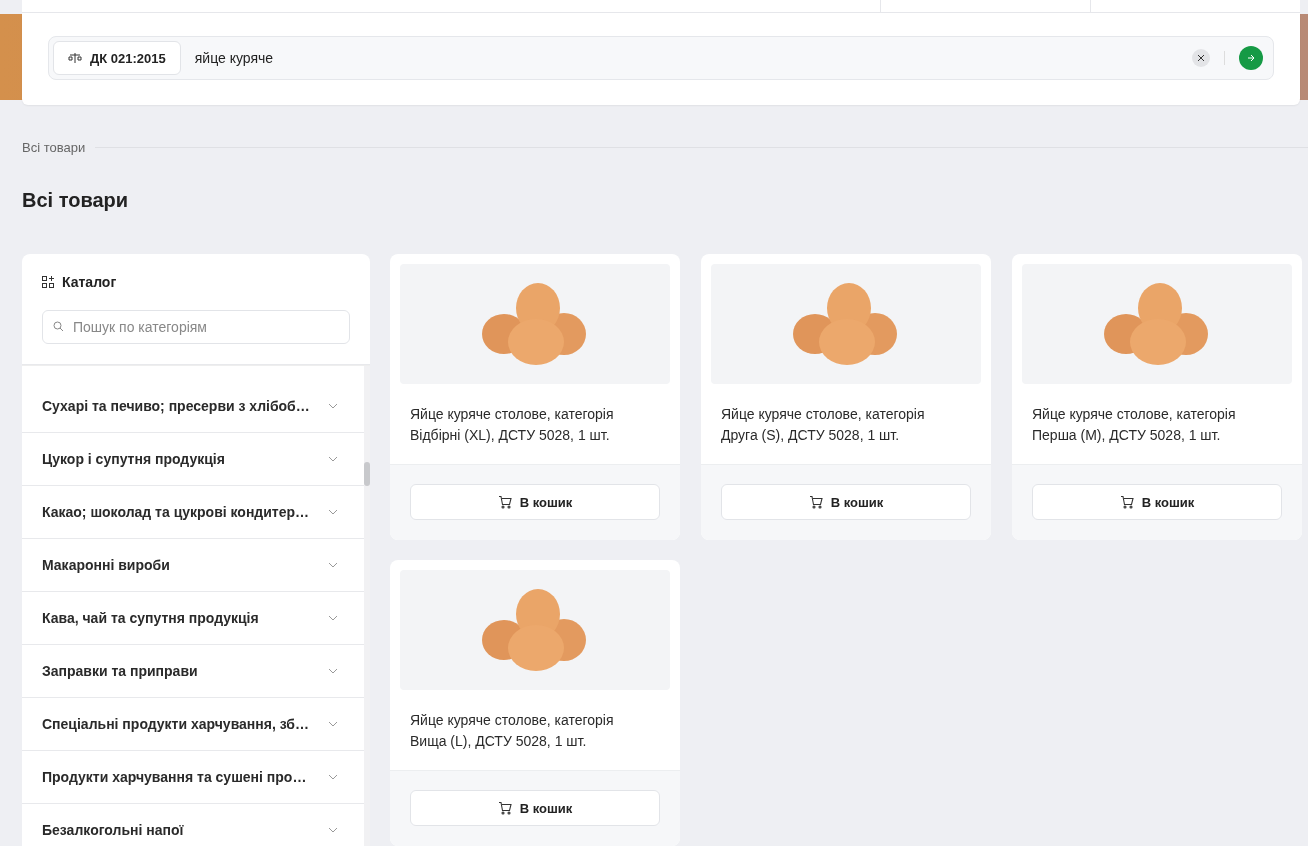 This screenshot has width=1308, height=846. What do you see at coordinates (76, 200) in the screenshot?
I see `page-title: Всі товари` at bounding box center [76, 200].